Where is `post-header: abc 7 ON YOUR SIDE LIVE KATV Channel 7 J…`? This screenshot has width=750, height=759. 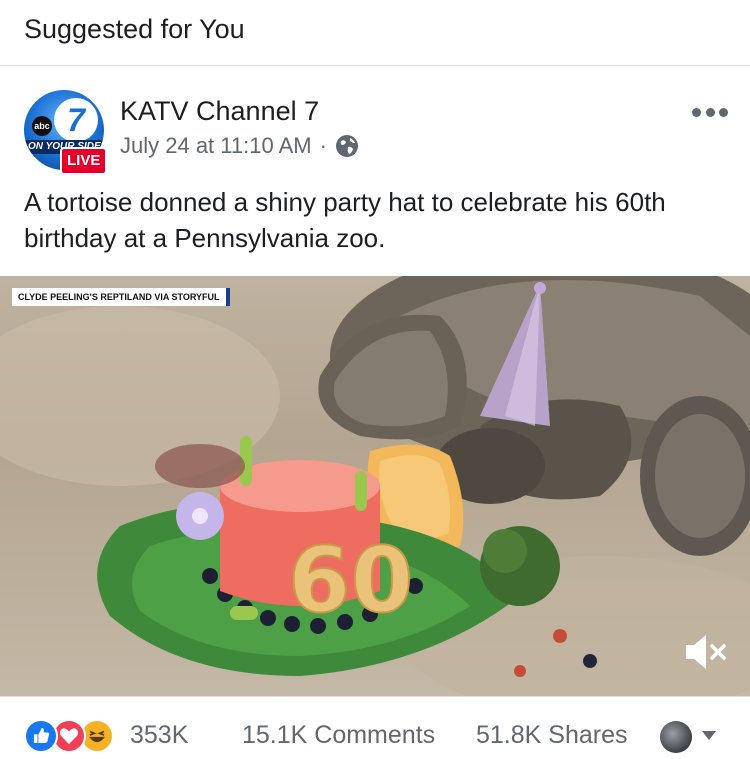
post-header: abc 7 ON YOUR SIDE LIVE KATV Channel 7 J… is located at coordinates (375, 121).